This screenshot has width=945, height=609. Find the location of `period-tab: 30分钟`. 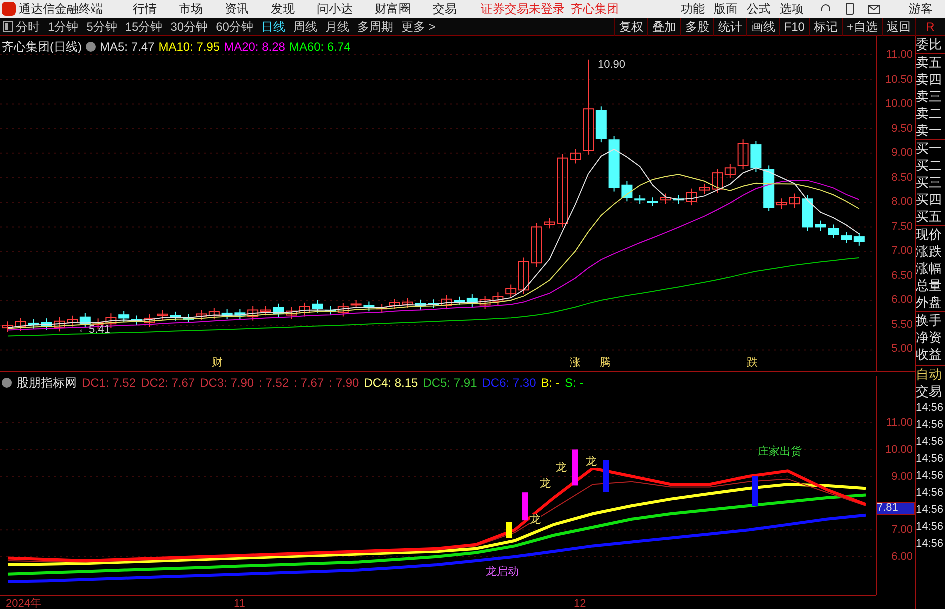

period-tab: 30分钟 is located at coordinates (189, 27).